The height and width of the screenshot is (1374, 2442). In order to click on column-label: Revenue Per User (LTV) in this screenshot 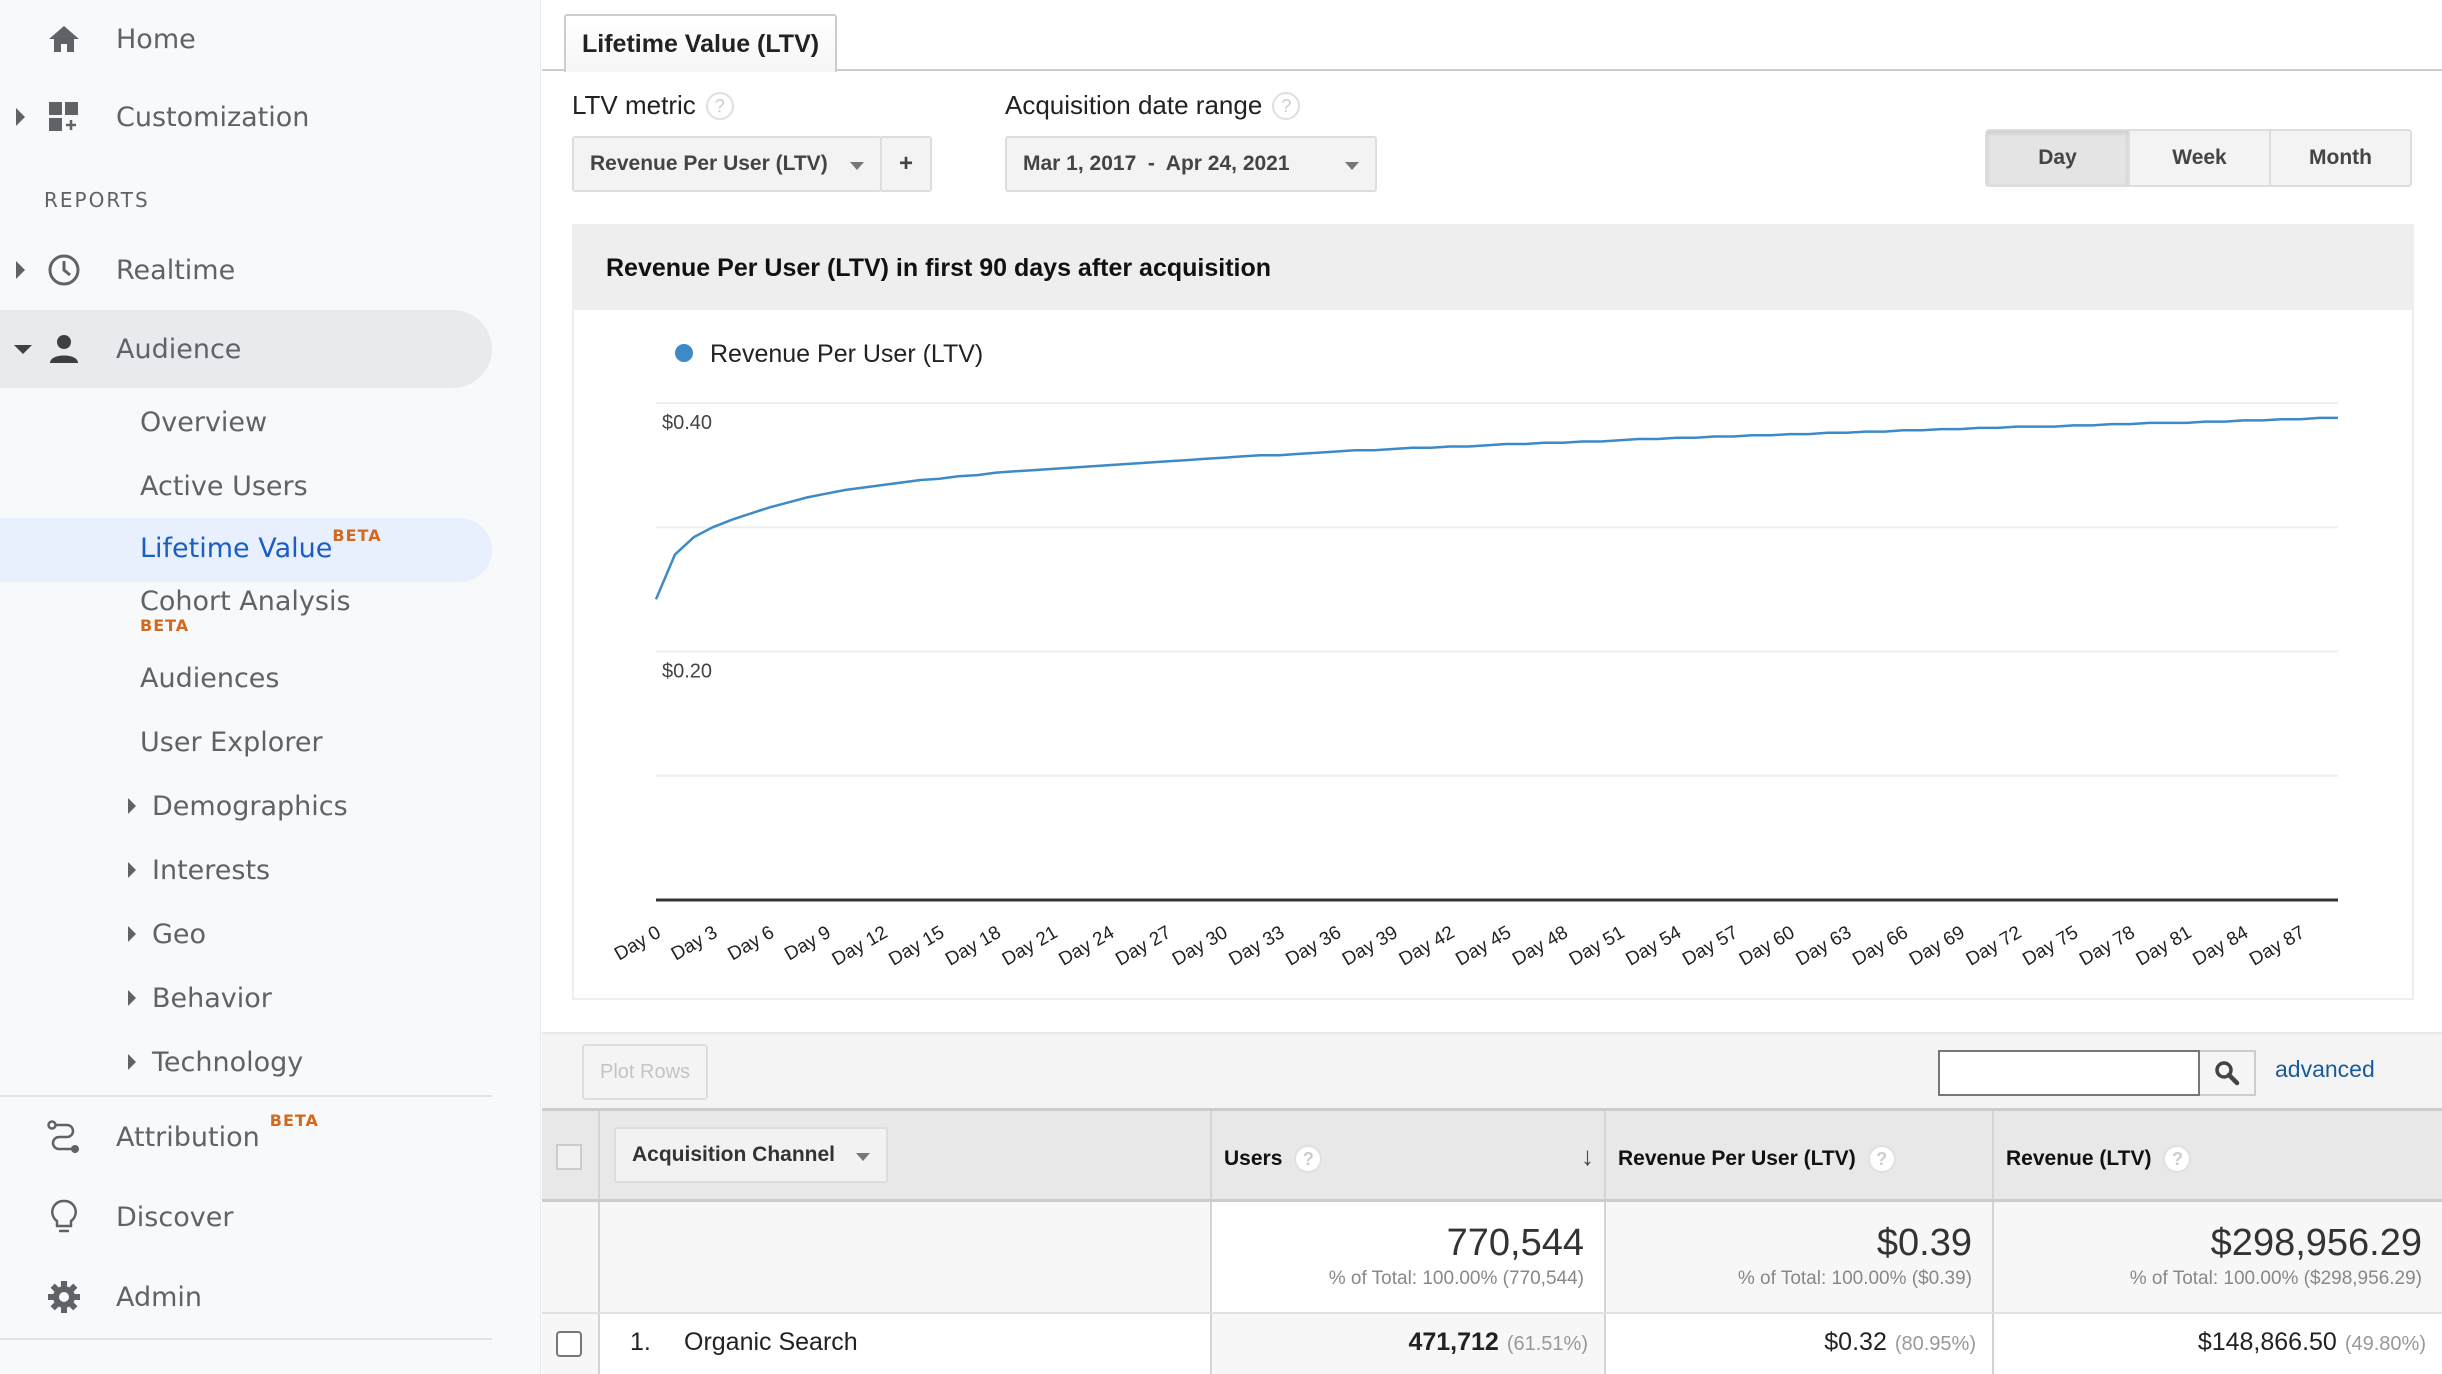, I will do `click(1737, 1158)`.